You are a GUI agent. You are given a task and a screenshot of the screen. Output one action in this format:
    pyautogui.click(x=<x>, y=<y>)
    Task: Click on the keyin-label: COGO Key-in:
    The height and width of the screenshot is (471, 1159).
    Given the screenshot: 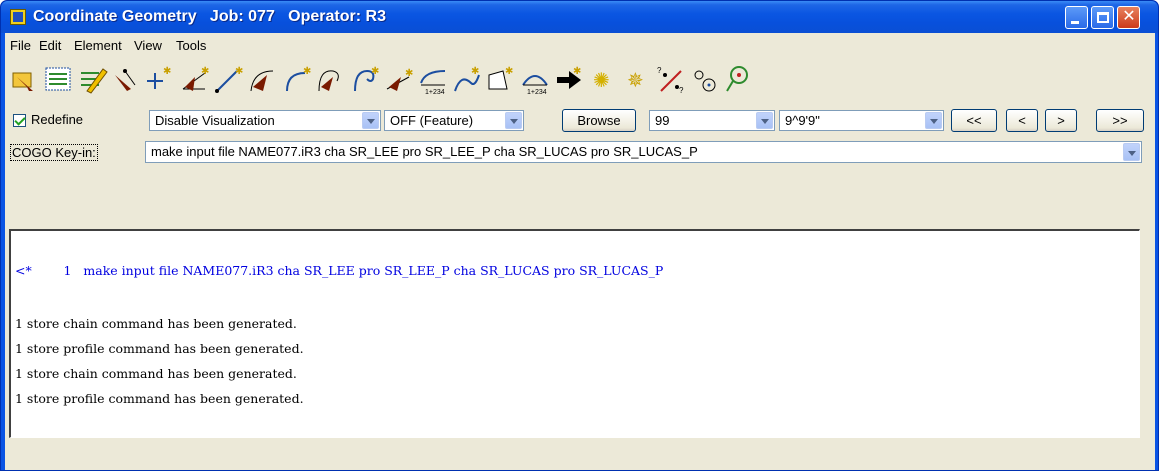 What is the action you would take?
    pyautogui.click(x=54, y=152)
    